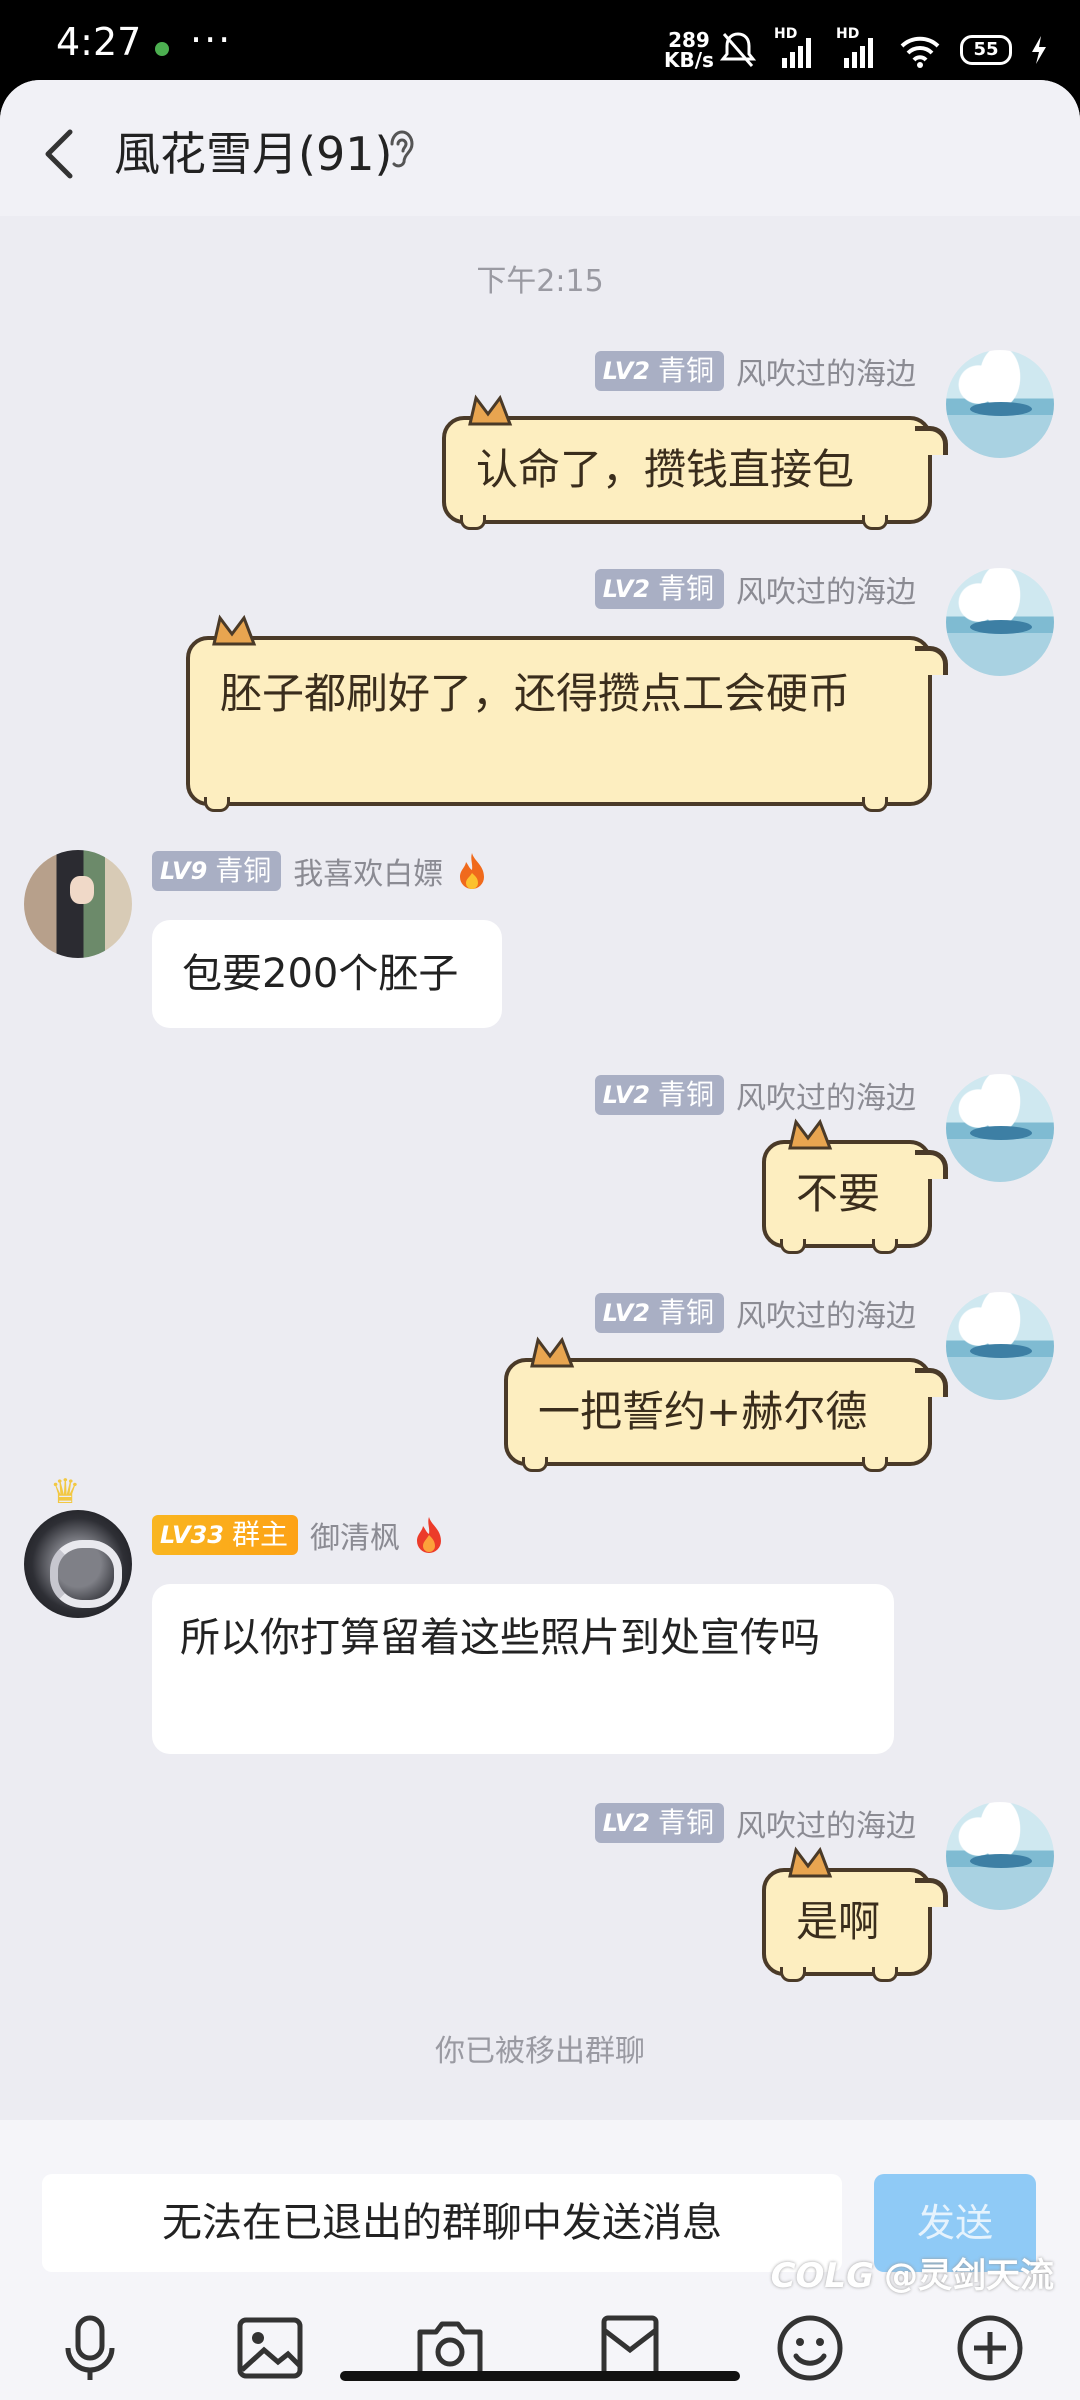 Image resolution: width=1080 pixels, height=2400 pixels. I want to click on home-indicator, so click(540, 2376).